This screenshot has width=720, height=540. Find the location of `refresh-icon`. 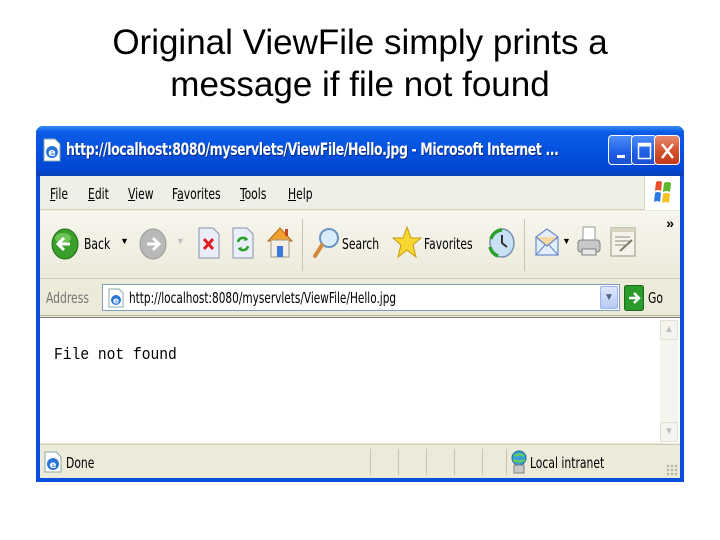

refresh-icon is located at coordinates (243, 243).